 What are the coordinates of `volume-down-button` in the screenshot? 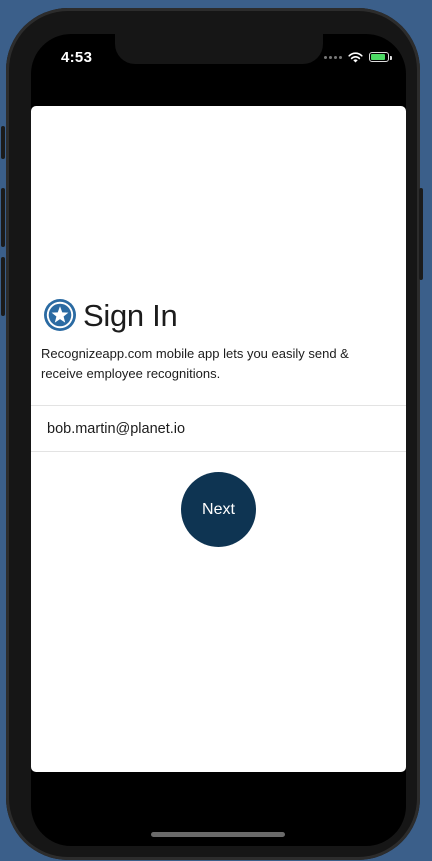 It's located at (3, 286).